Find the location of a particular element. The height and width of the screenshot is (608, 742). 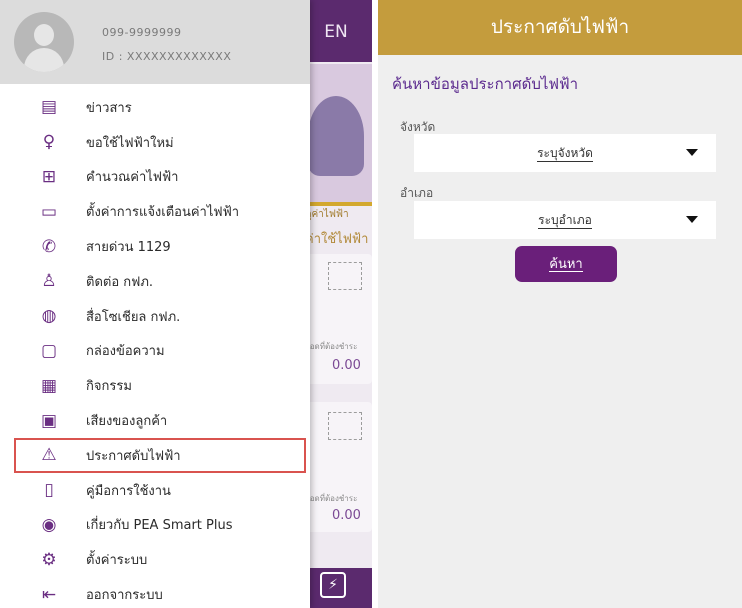

sidebar-item-label: เสียงของลูกค้า is located at coordinates (127, 422).